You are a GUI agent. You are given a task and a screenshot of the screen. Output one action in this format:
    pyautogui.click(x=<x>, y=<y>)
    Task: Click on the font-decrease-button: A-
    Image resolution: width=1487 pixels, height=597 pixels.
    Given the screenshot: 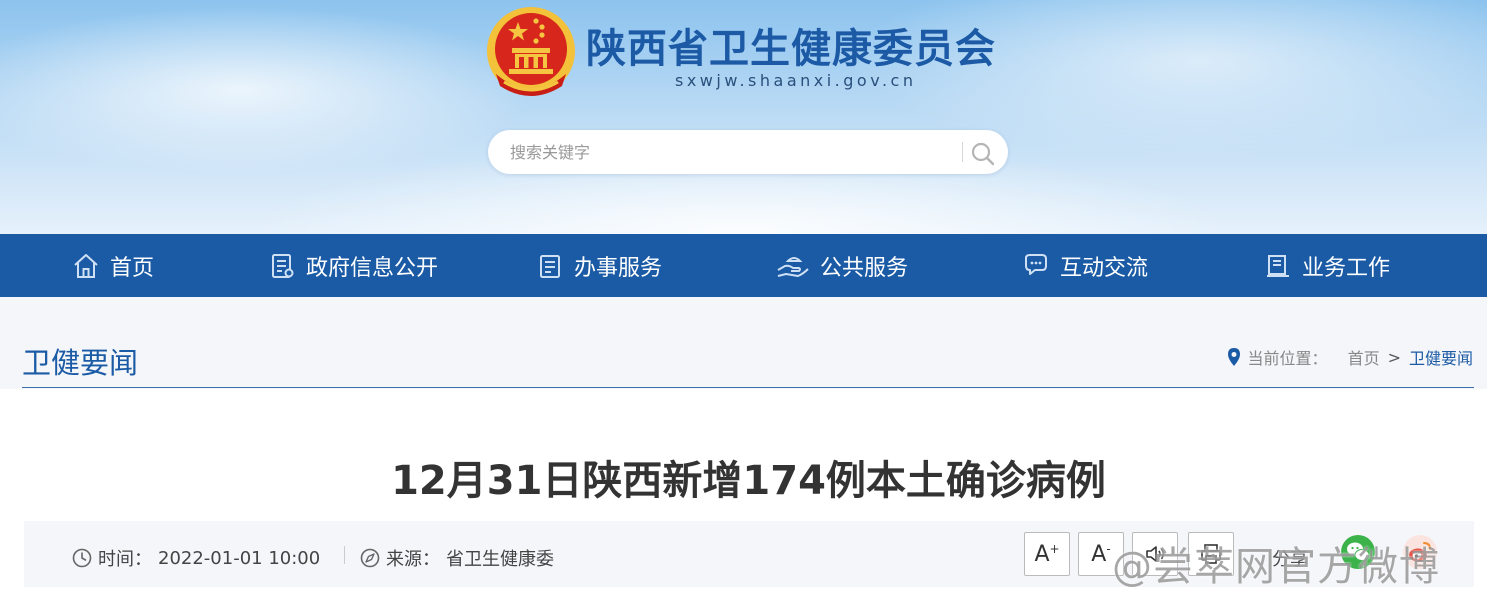 What is the action you would take?
    pyautogui.click(x=1101, y=554)
    